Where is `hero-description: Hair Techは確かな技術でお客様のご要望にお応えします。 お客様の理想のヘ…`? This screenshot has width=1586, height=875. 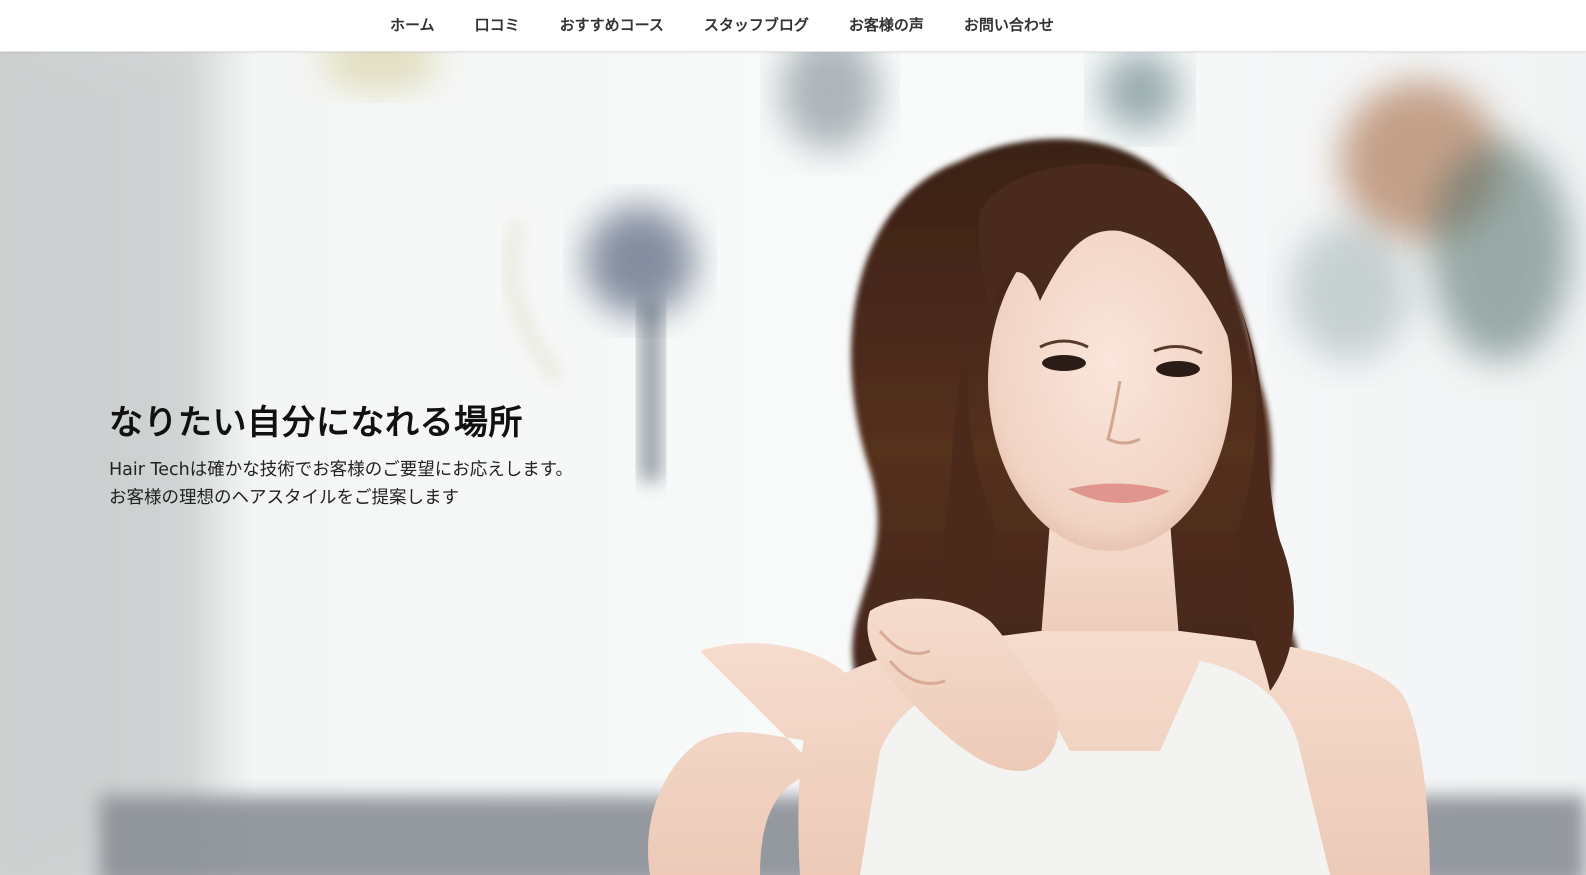
hero-description: Hair Techは確かな技術でお客様のご要望にお応えします。 お客様の理想のヘ… is located at coordinates (341, 484).